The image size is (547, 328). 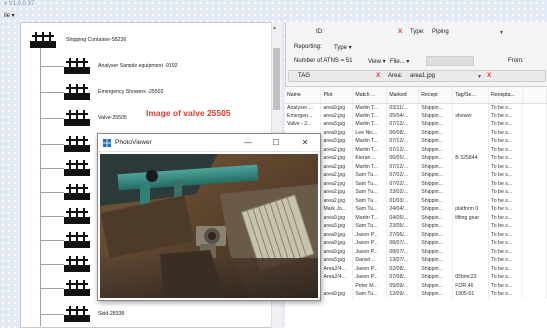 I want to click on tree-node: Skid-28338, so click(x=150, y=315).